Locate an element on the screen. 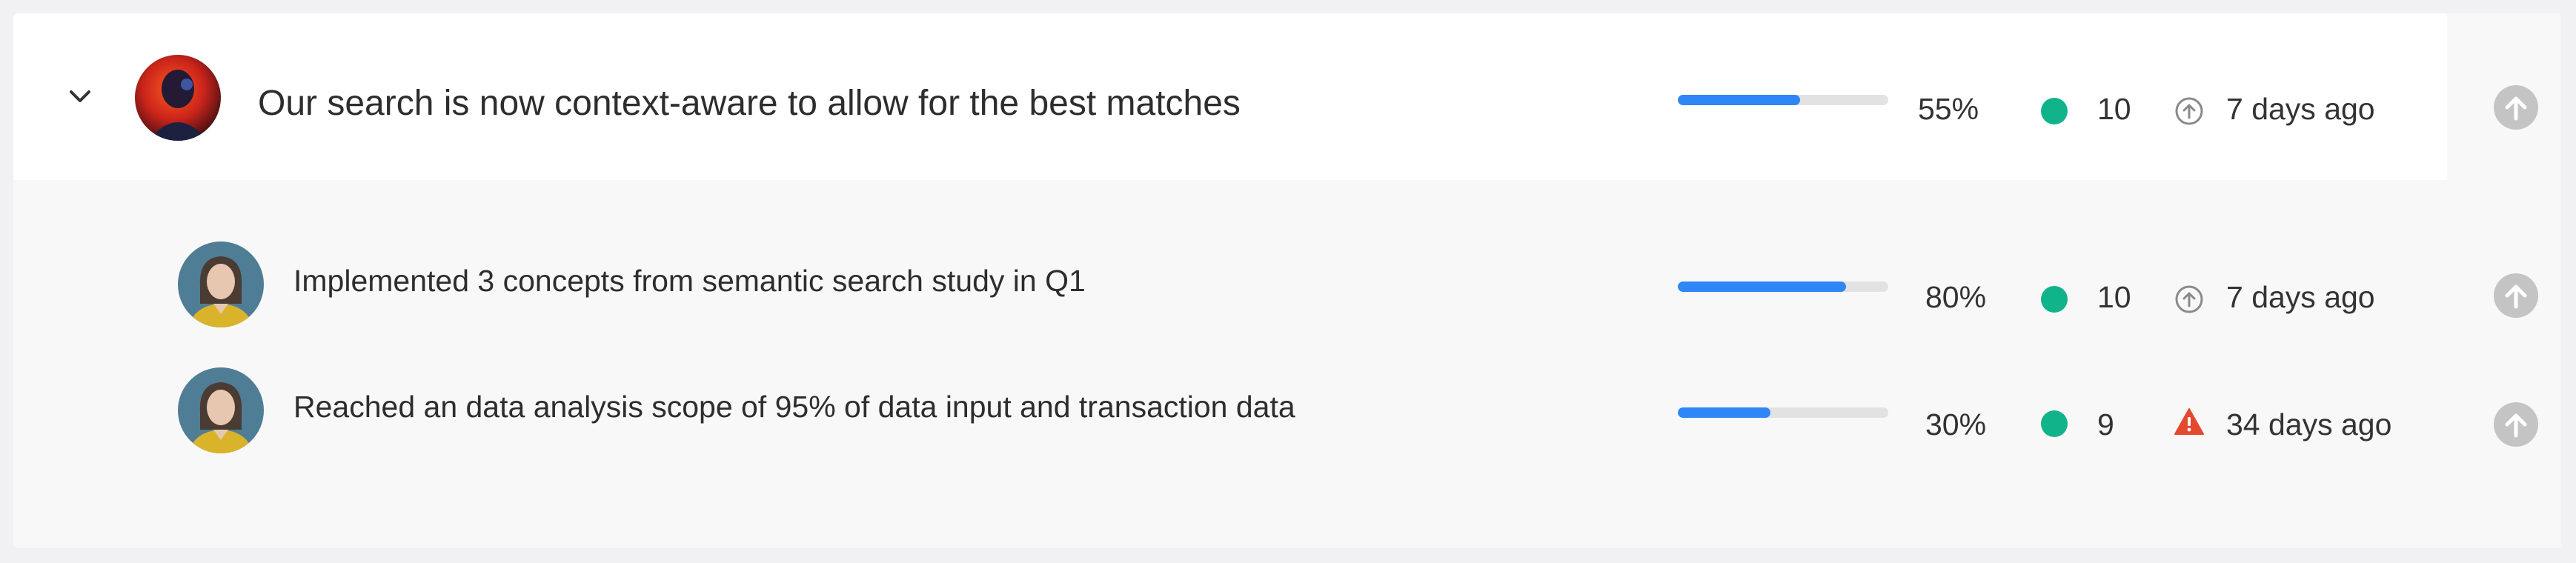 This screenshot has width=2576, height=563. progress-percent: 80% is located at coordinates (1956, 297).